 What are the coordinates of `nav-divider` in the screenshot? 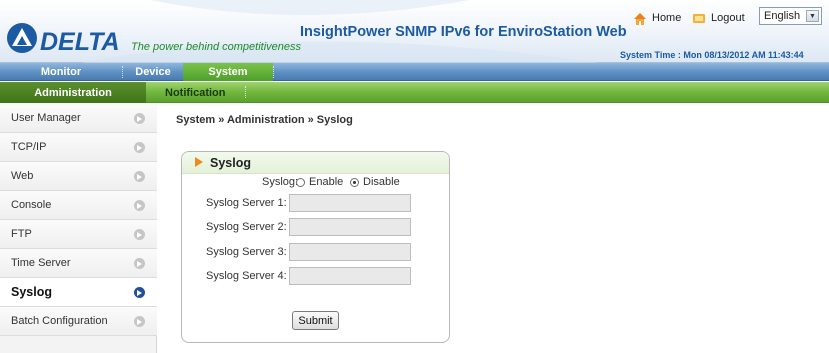 It's located at (273, 72).